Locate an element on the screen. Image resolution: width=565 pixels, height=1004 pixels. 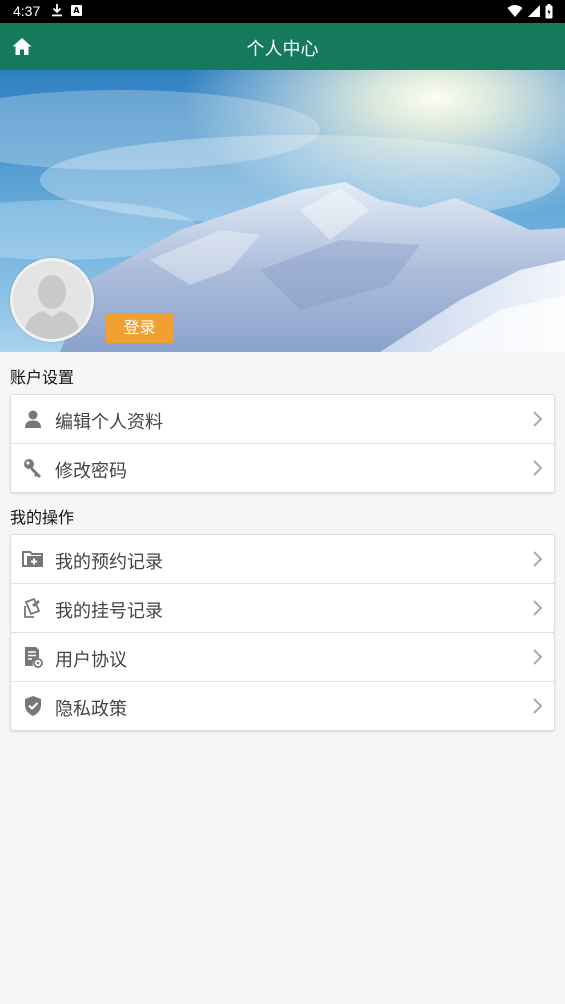
key-icon is located at coordinates (32, 468).